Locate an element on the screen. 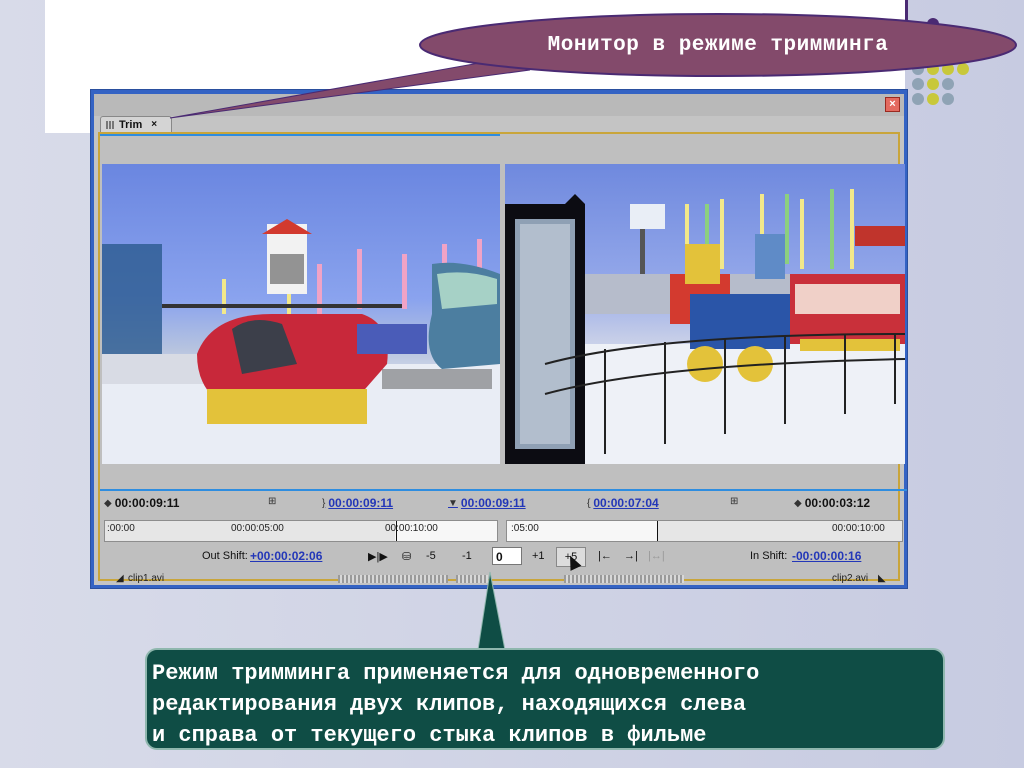  left-marker-value: 00:00:09:11 is located at coordinates (493, 503).